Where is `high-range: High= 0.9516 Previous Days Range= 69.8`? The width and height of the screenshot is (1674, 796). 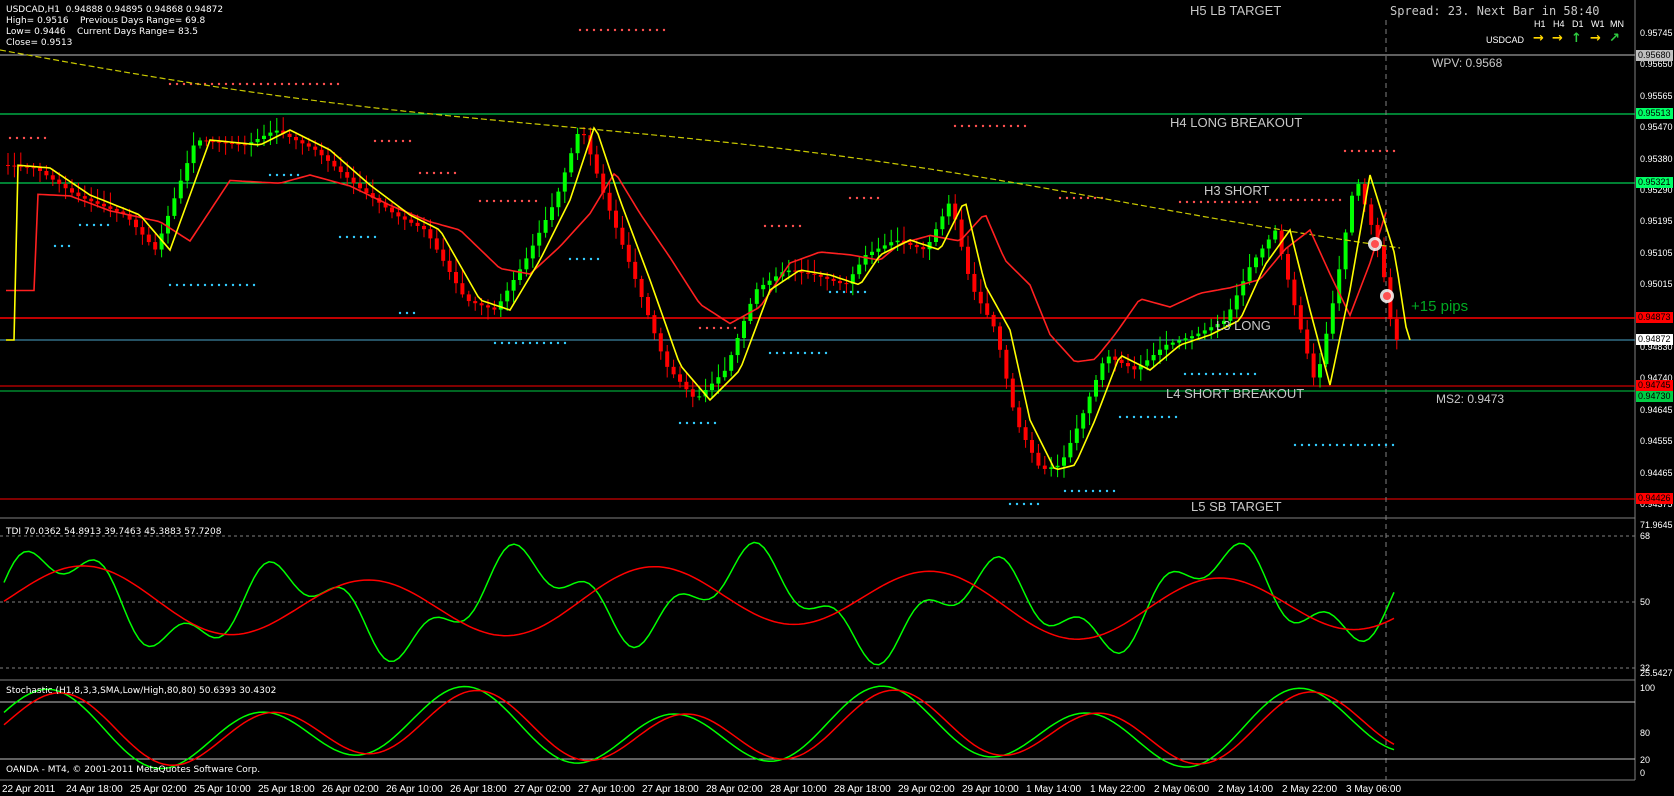 high-range: High= 0.9516 Previous Days Range= 69.8 is located at coordinates (106, 21).